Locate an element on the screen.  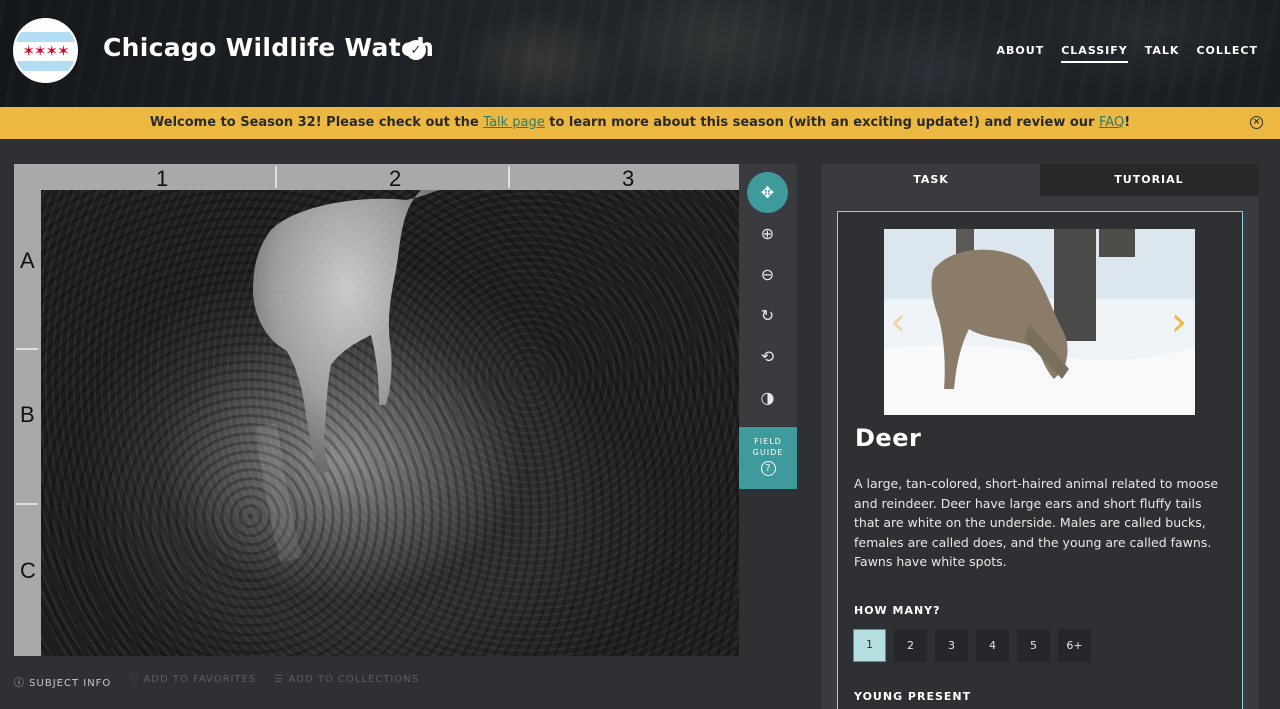
main-nav: ABOUT CLASSIFY TALK COLLECT is located at coordinates (1127, 53).